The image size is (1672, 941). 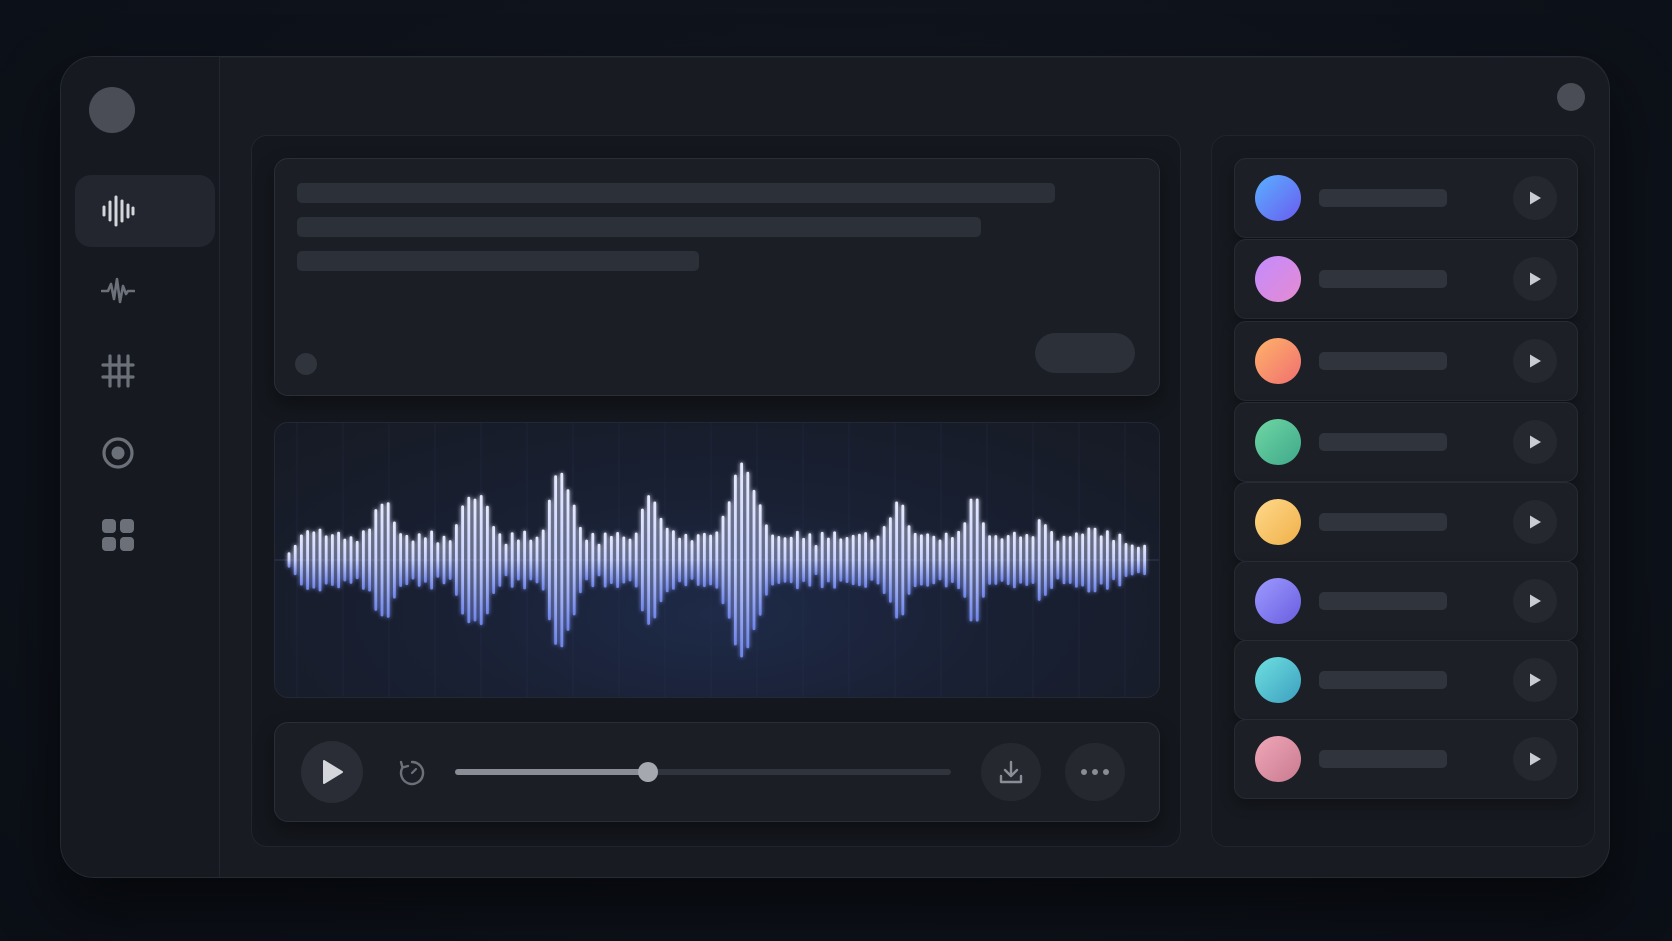 I want to click on nav-waveform, so click(x=145, y=211).